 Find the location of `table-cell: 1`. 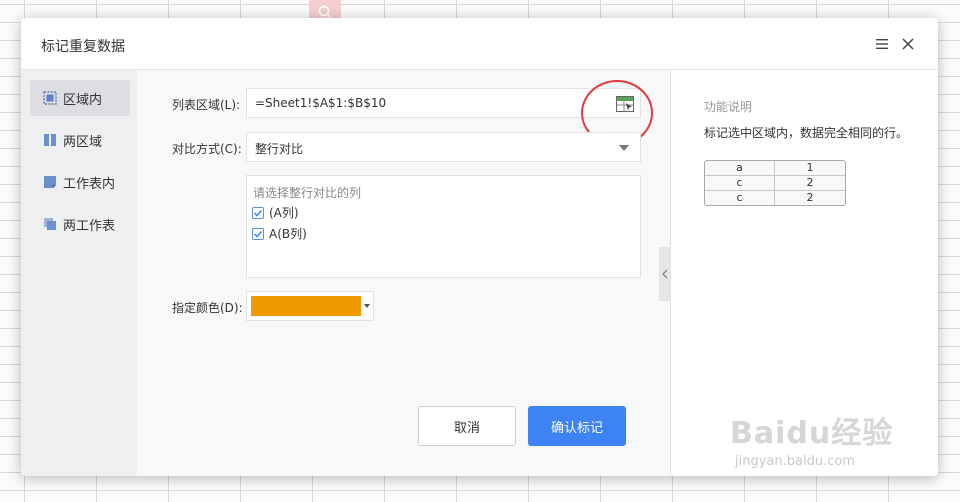

table-cell: 1 is located at coordinates (810, 167).